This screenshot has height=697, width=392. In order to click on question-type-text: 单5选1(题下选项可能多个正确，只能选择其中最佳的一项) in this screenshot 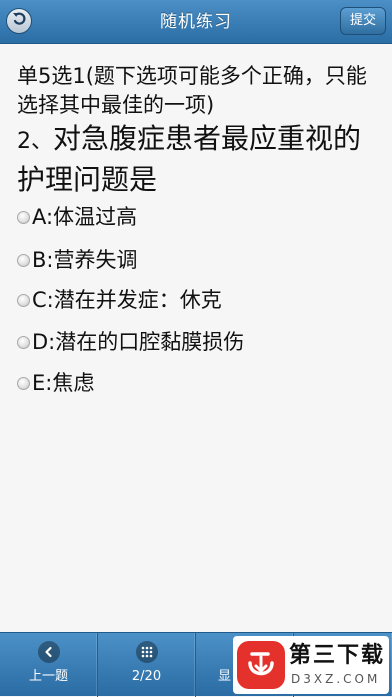, I will do `click(192, 90)`.